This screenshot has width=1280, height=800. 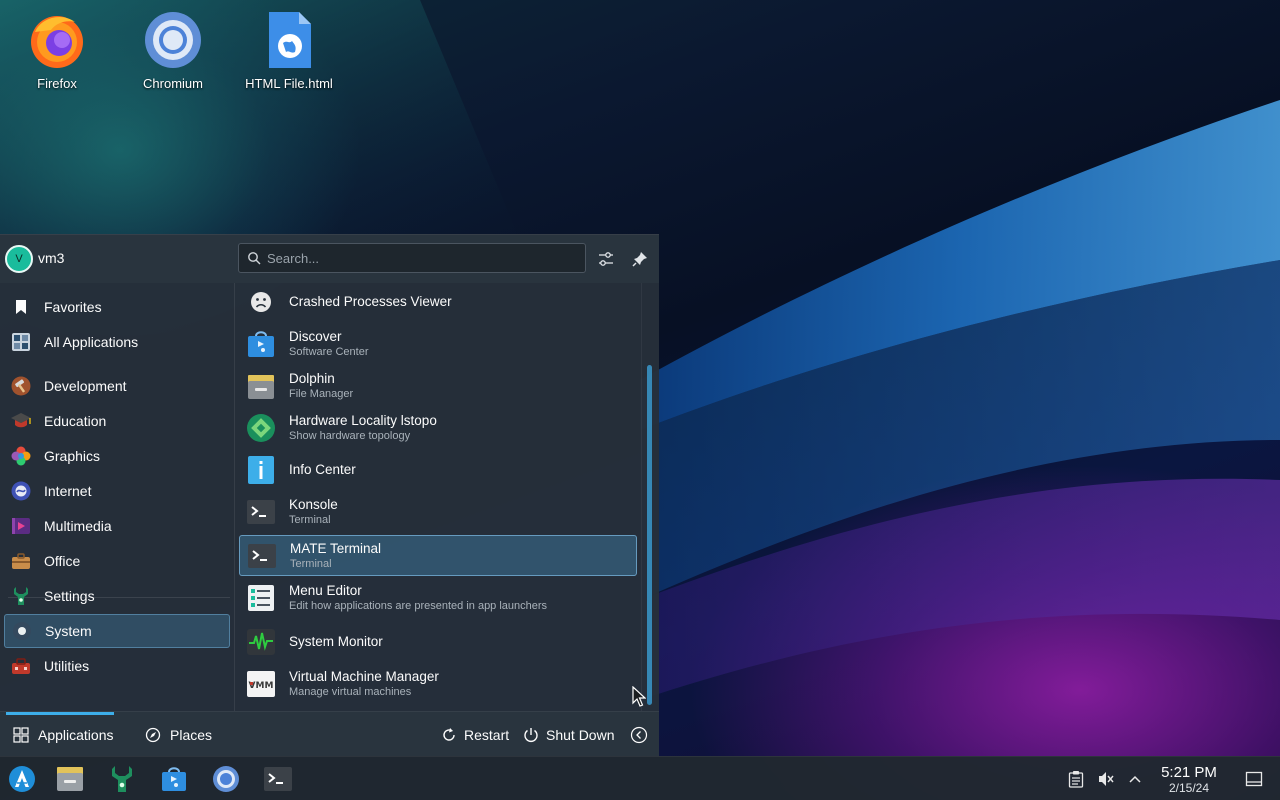 What do you see at coordinates (117, 491) in the screenshot?
I see `category-internet: Internet` at bounding box center [117, 491].